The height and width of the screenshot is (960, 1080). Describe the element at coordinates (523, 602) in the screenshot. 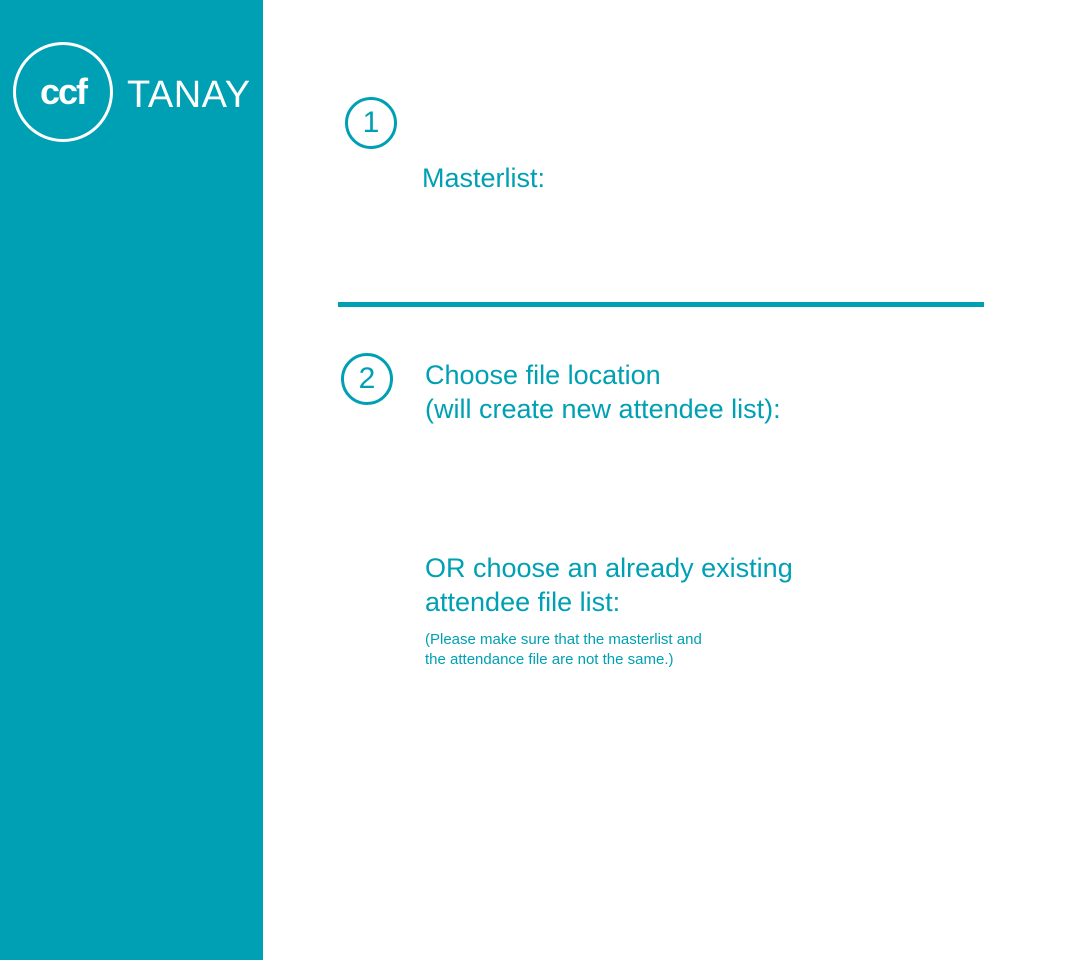

I see `choose-existing-file-sublabel: attendee file list:` at that location.